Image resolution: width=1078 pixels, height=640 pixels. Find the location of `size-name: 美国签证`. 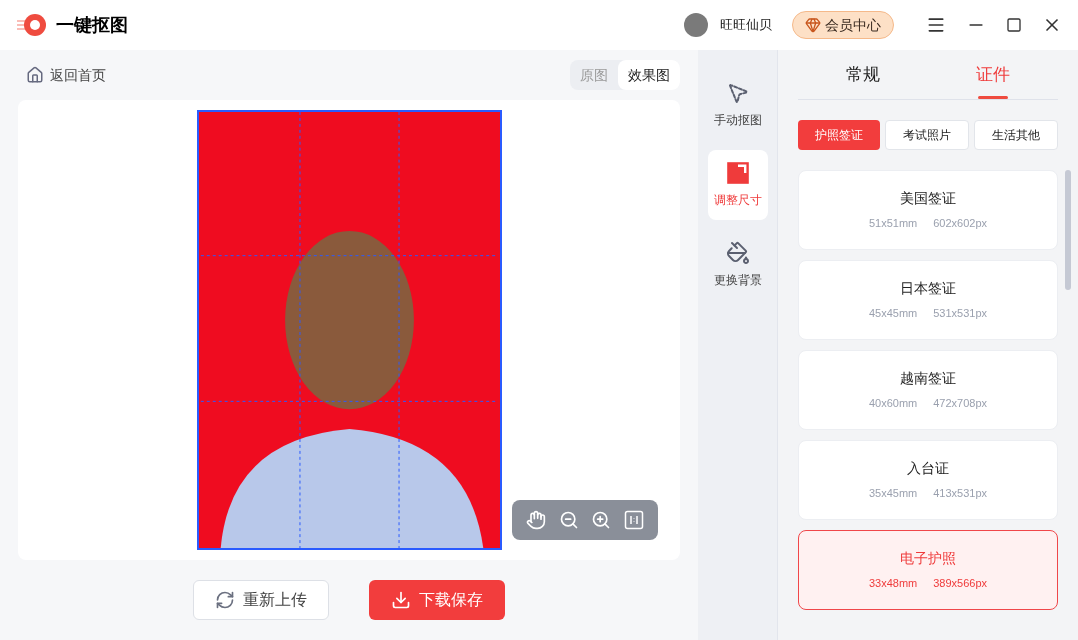

size-name: 美国签证 is located at coordinates (928, 199).